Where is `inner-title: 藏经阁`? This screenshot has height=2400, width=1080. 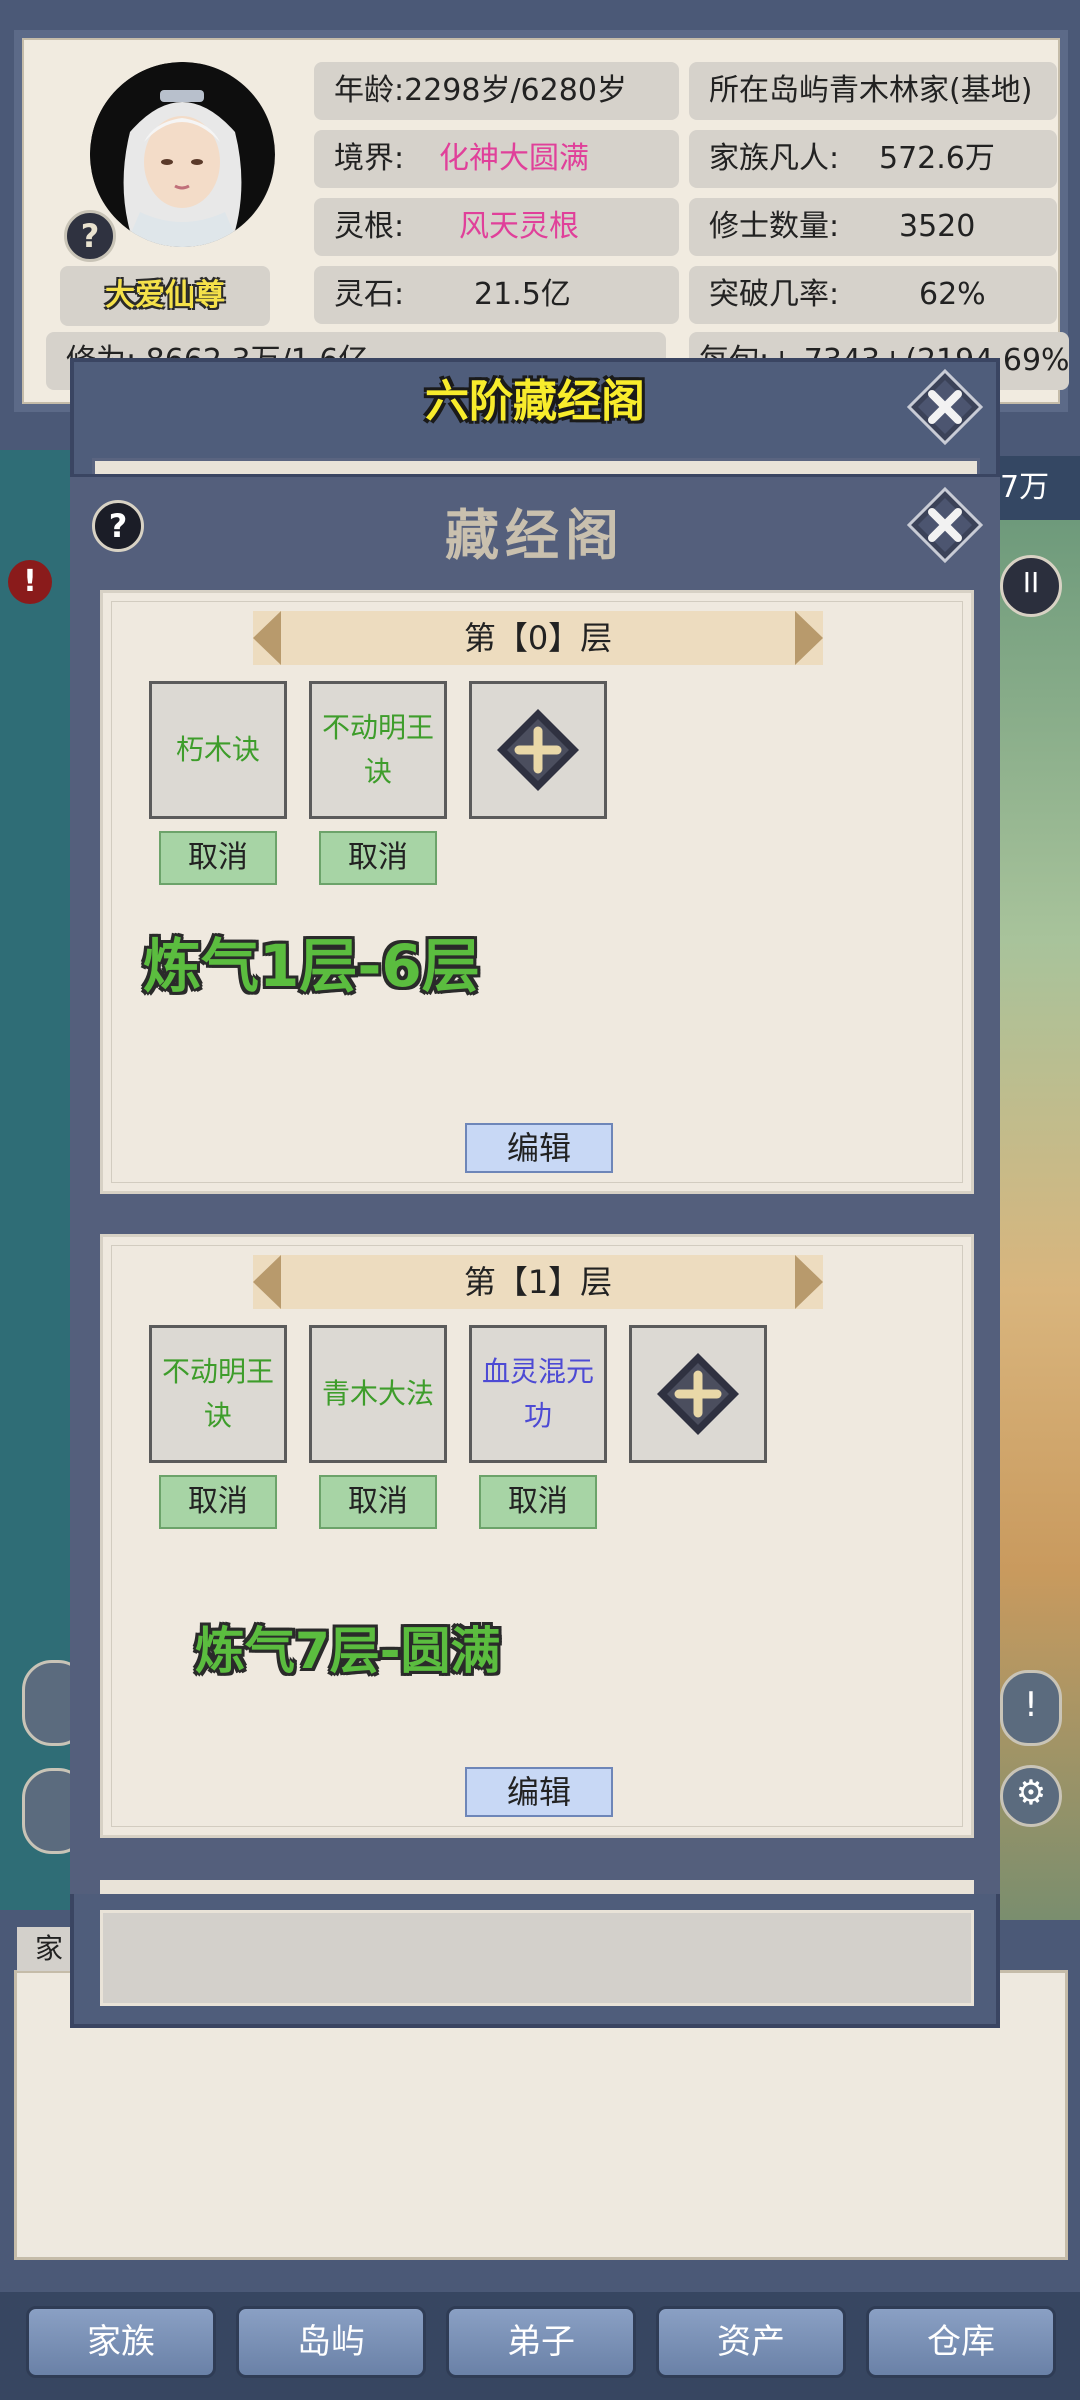 inner-title: 藏经阁 is located at coordinates (535, 535).